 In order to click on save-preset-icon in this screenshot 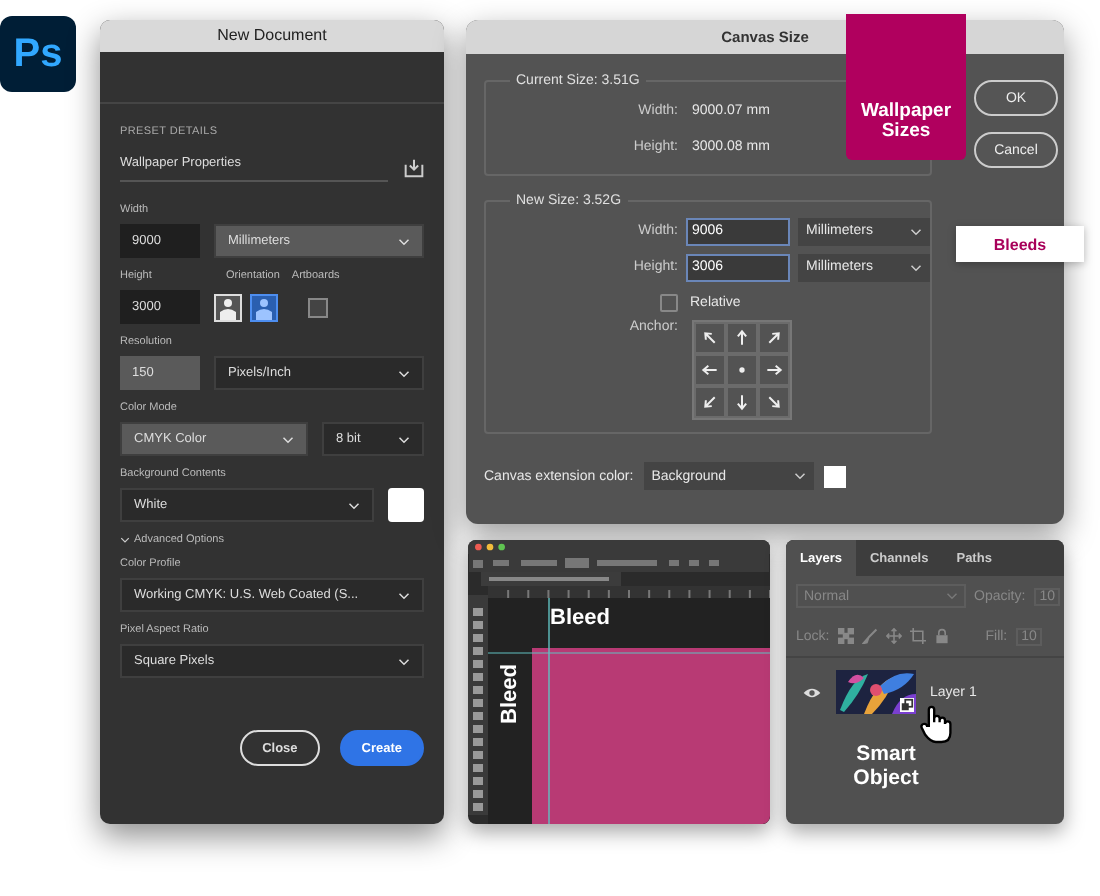, I will do `click(414, 167)`.